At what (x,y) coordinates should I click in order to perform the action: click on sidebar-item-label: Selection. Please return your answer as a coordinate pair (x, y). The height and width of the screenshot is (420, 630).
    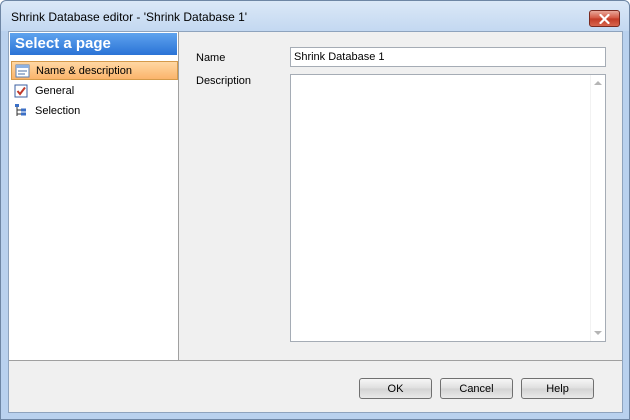
    Looking at the image, I should click on (58, 110).